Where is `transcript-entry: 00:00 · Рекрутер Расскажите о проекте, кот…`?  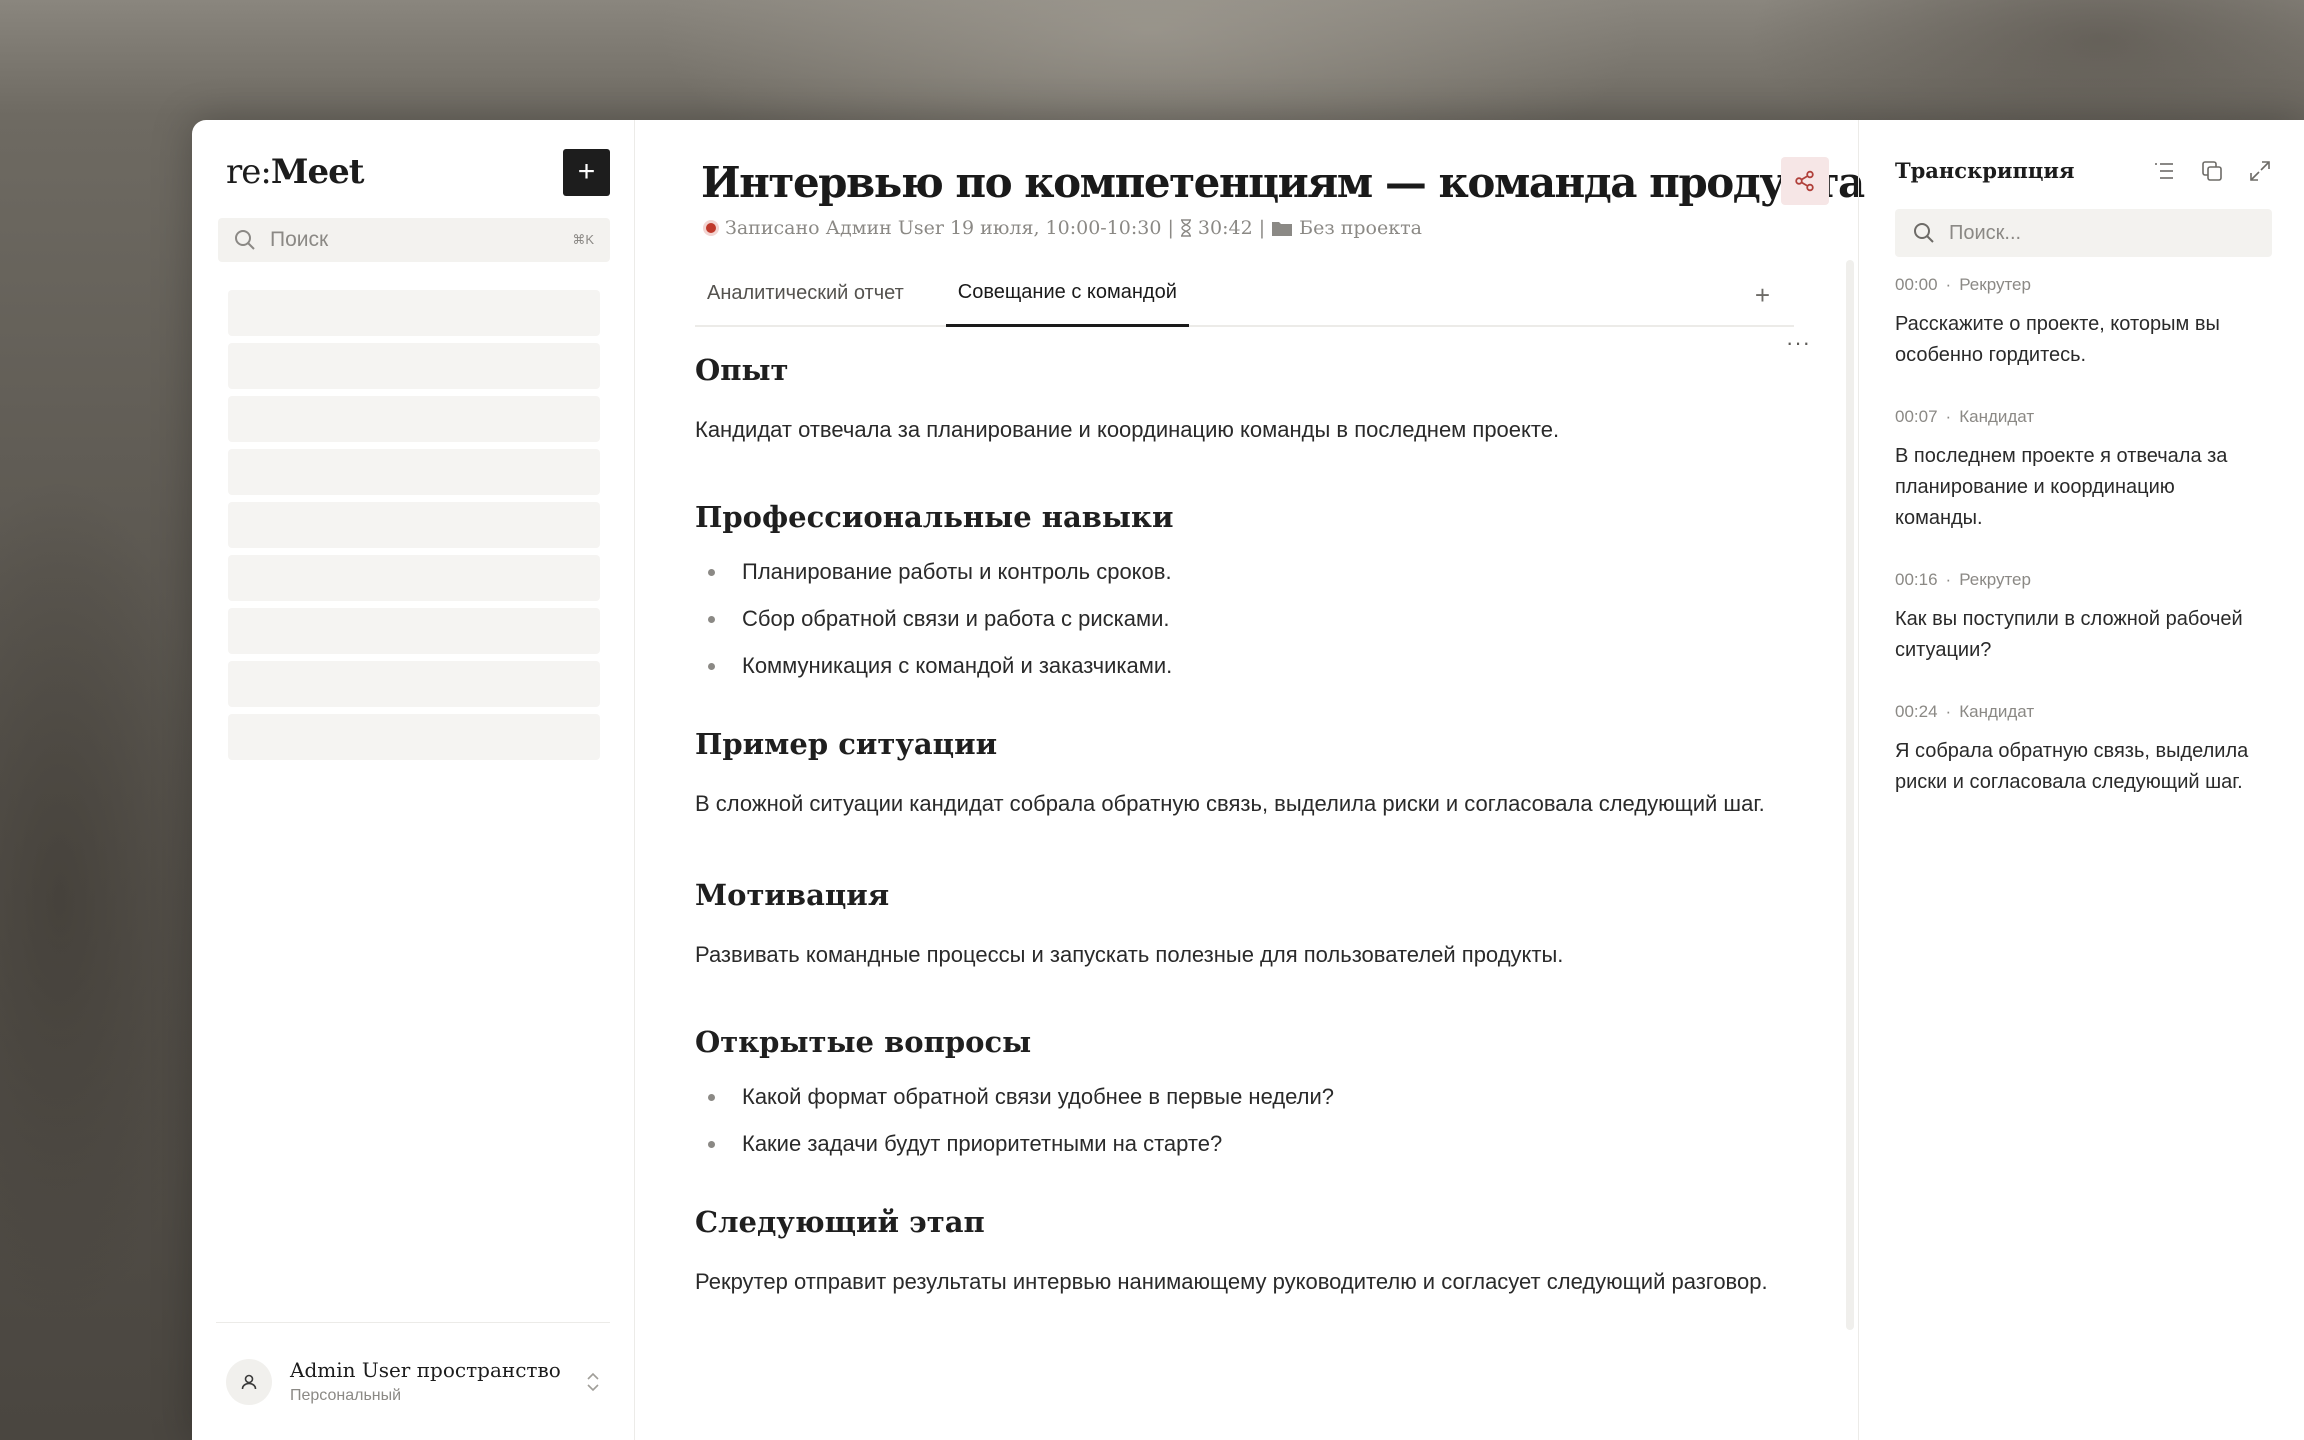 transcript-entry: 00:00 · Рекрутер Расскажите о проекте, кот… is located at coordinates (2083, 323).